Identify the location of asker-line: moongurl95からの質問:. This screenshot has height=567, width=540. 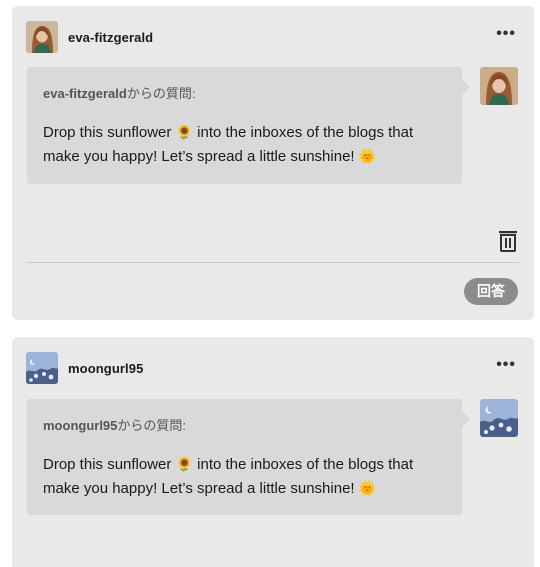
(114, 424).